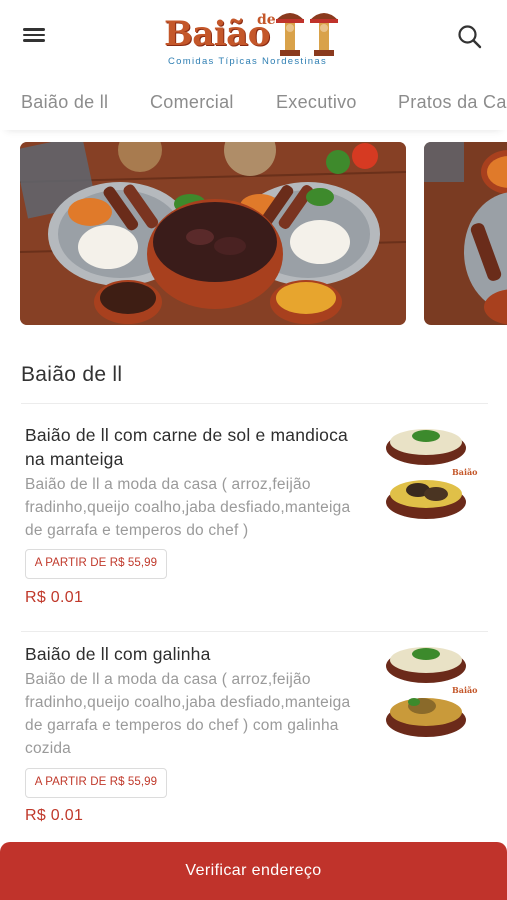 This screenshot has height=900, width=507. What do you see at coordinates (64, 102) in the screenshot?
I see `tab-baiao-de-ll: Baião de ll` at bounding box center [64, 102].